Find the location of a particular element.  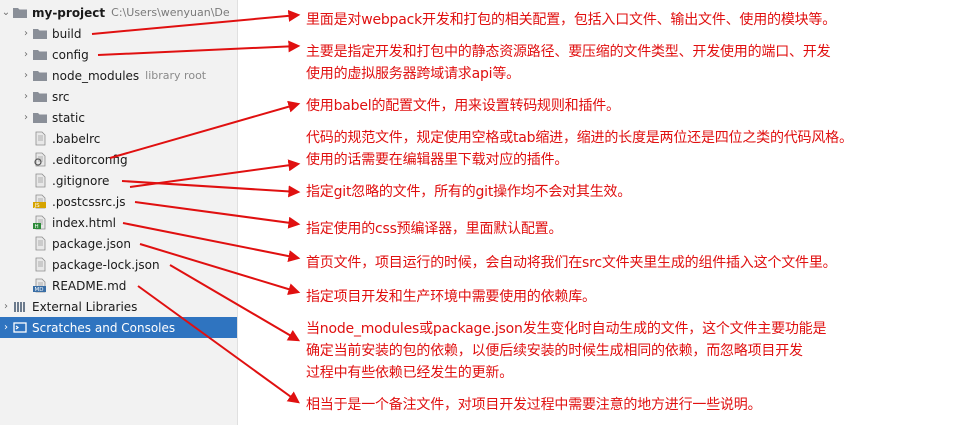

library-icon is located at coordinates (20, 307).